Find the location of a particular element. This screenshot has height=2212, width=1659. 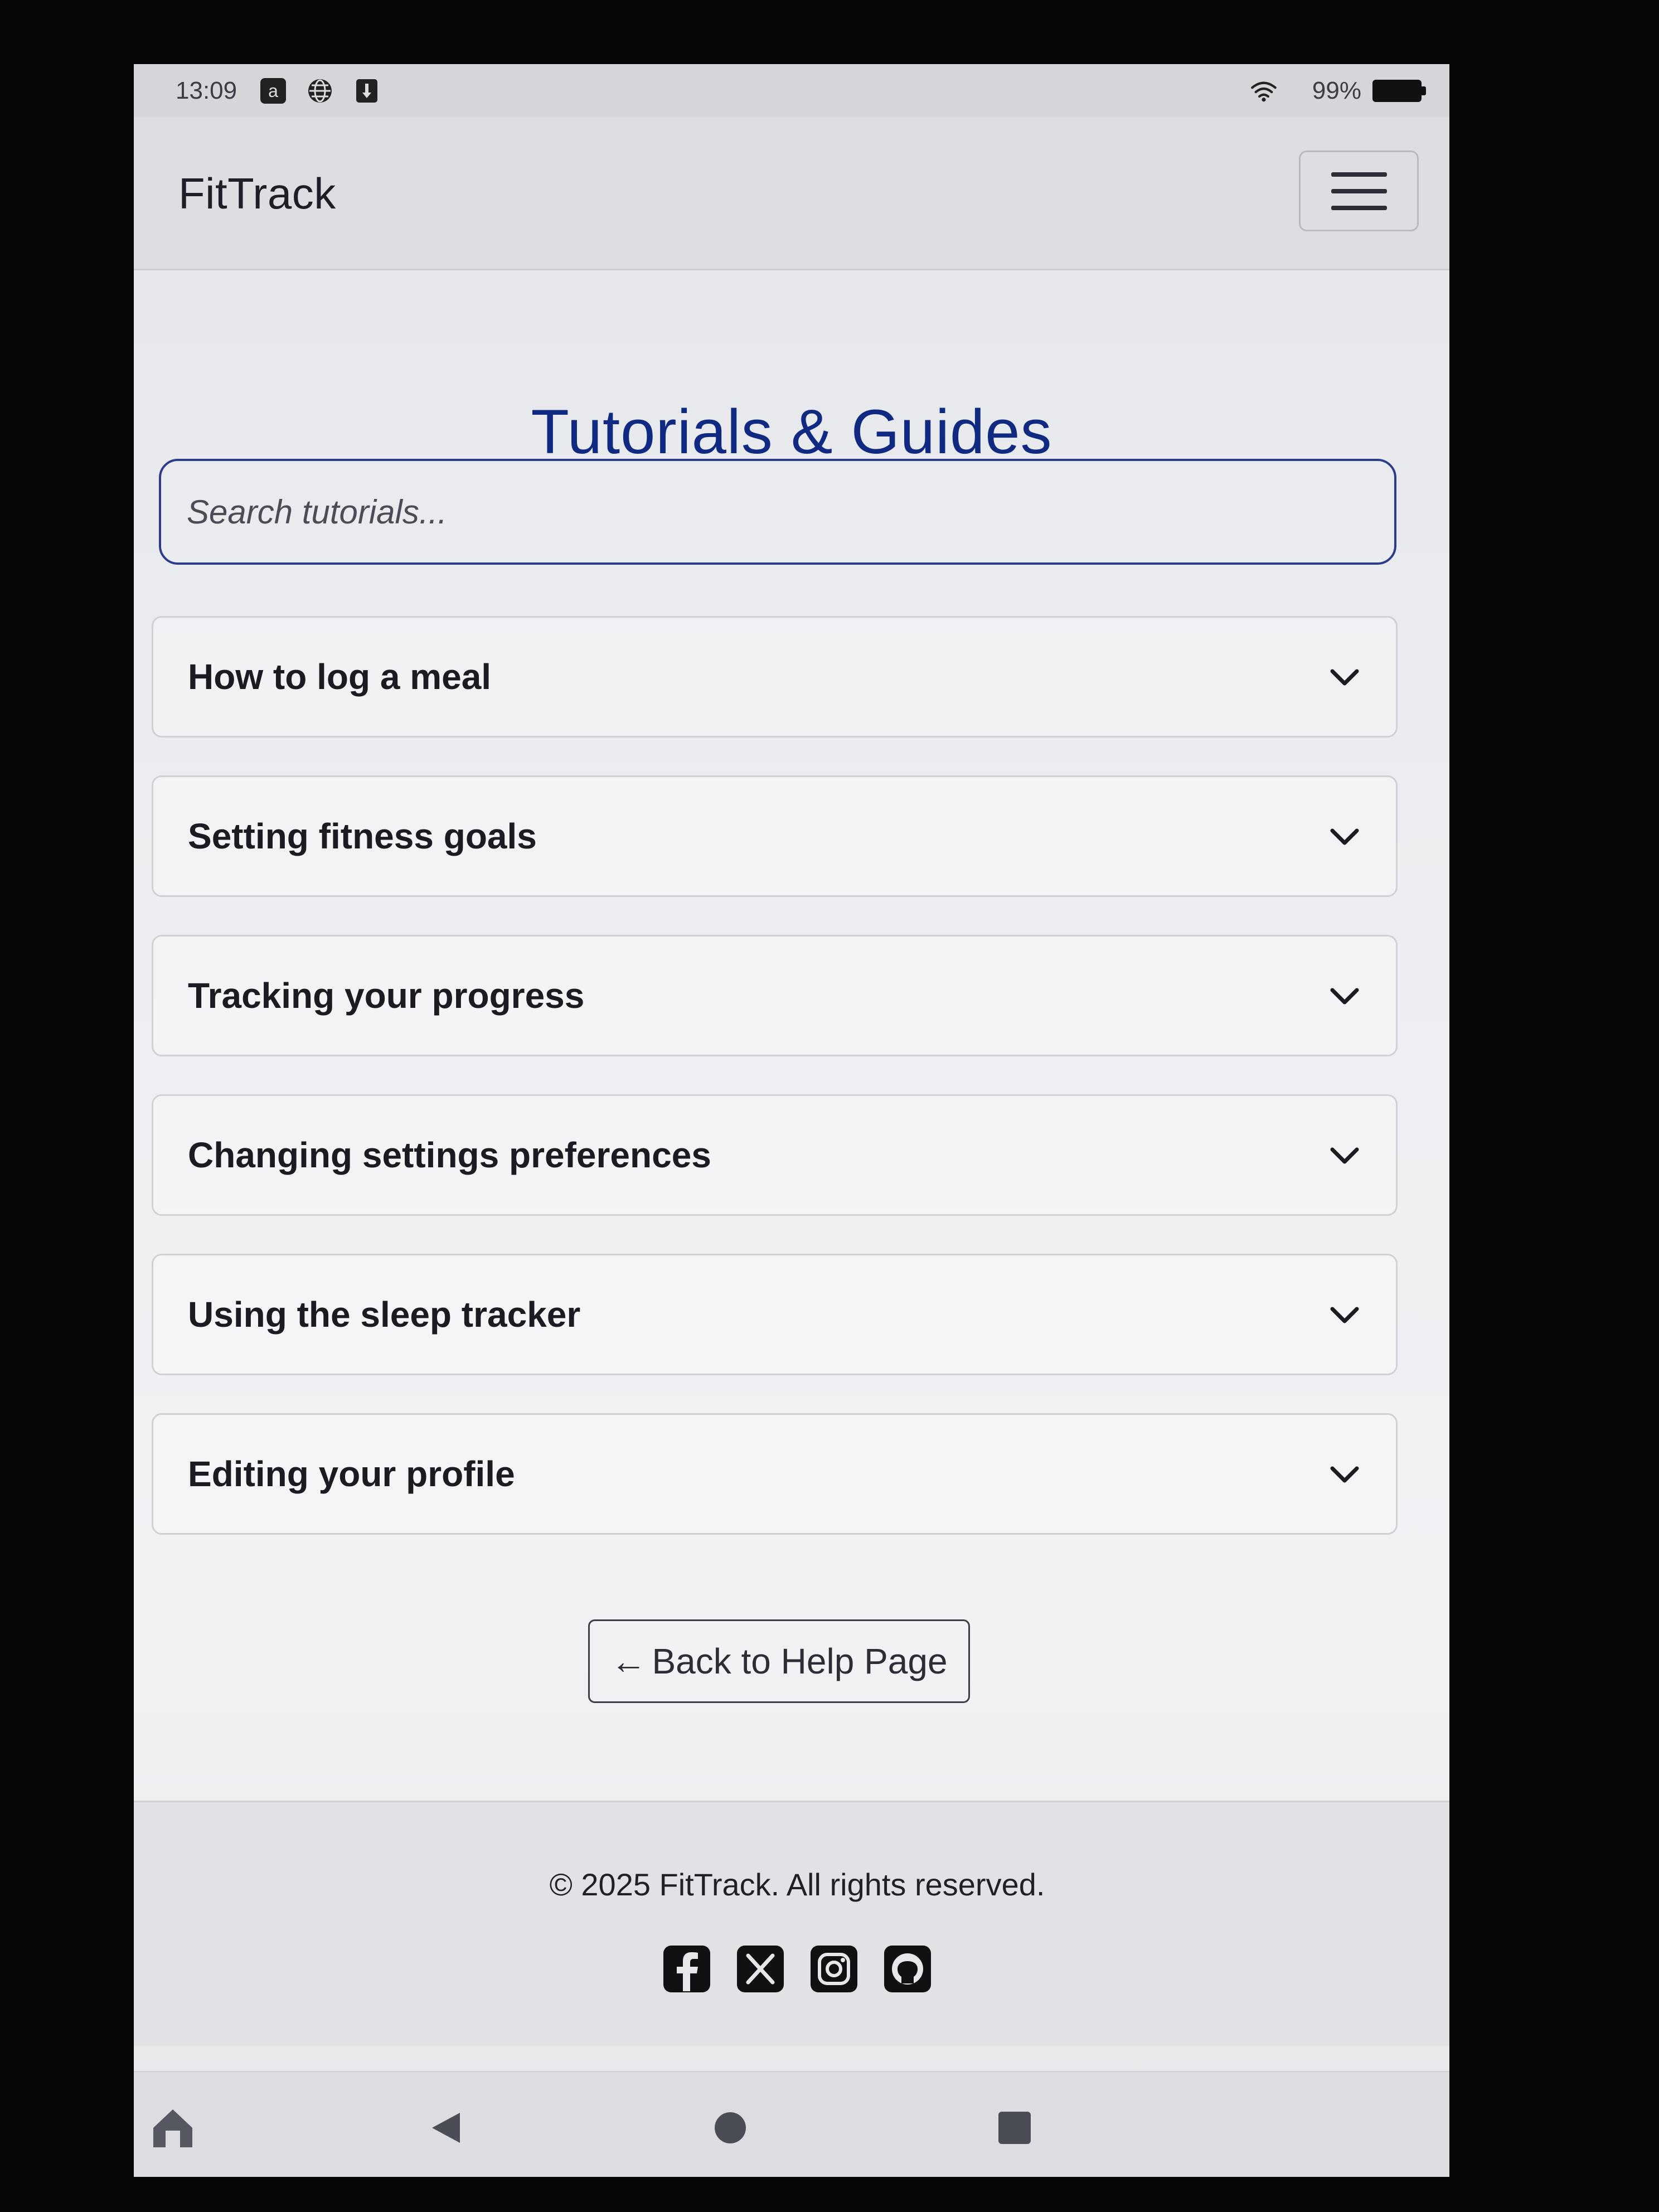

home-circle-icon is located at coordinates (730, 2128).